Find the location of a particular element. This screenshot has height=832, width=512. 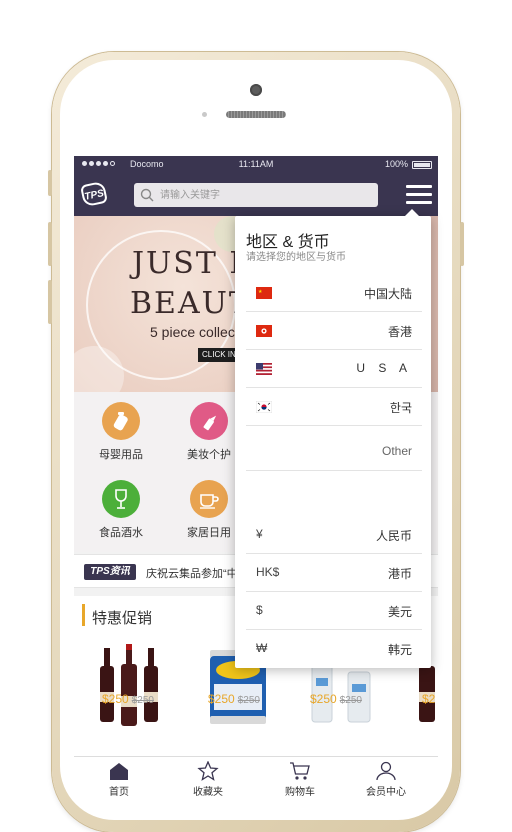

top-nav: TPS is located at coordinates (256, 195).